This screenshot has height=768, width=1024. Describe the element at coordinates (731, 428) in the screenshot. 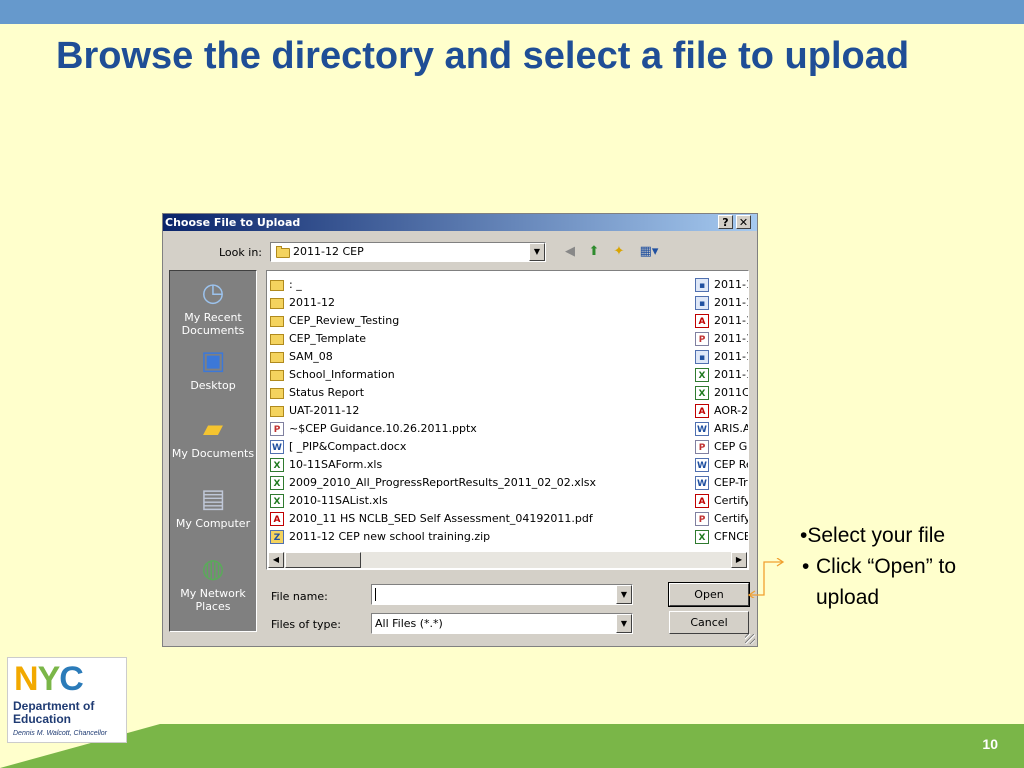

I see `file-name: ARIS.A` at that location.